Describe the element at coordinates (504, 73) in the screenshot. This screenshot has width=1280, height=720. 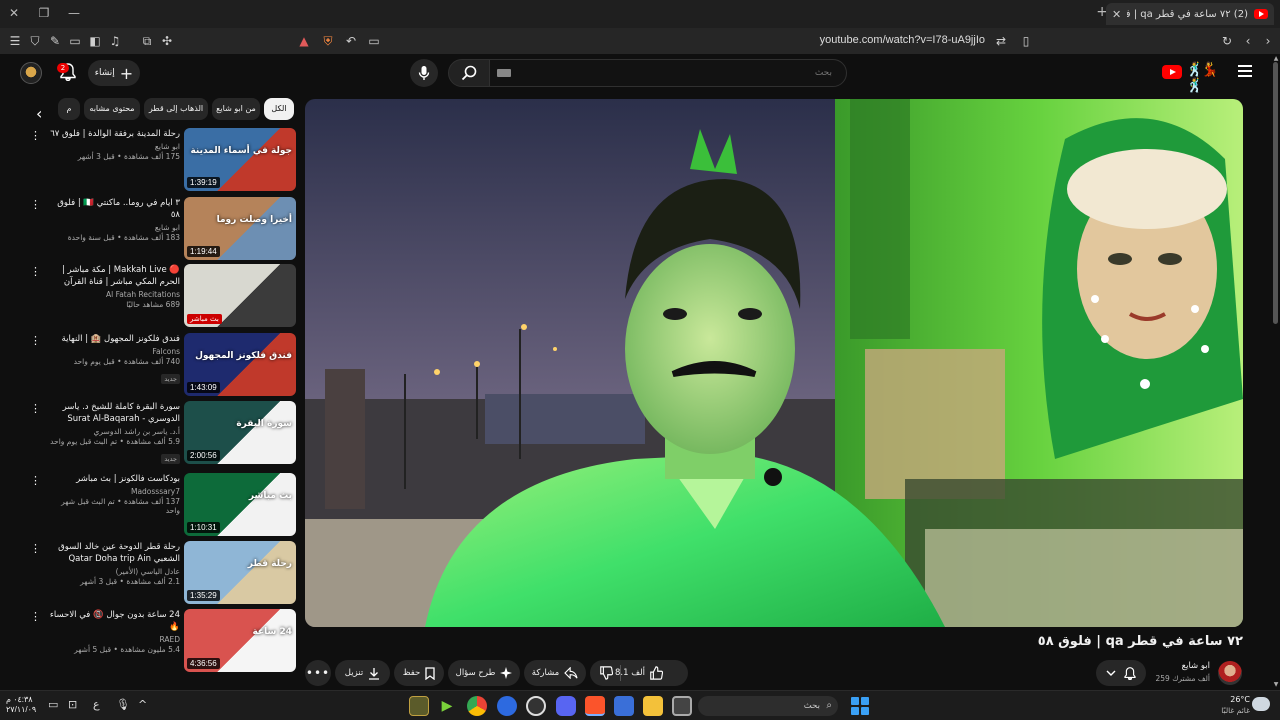
I see `keyboard-icon` at that location.